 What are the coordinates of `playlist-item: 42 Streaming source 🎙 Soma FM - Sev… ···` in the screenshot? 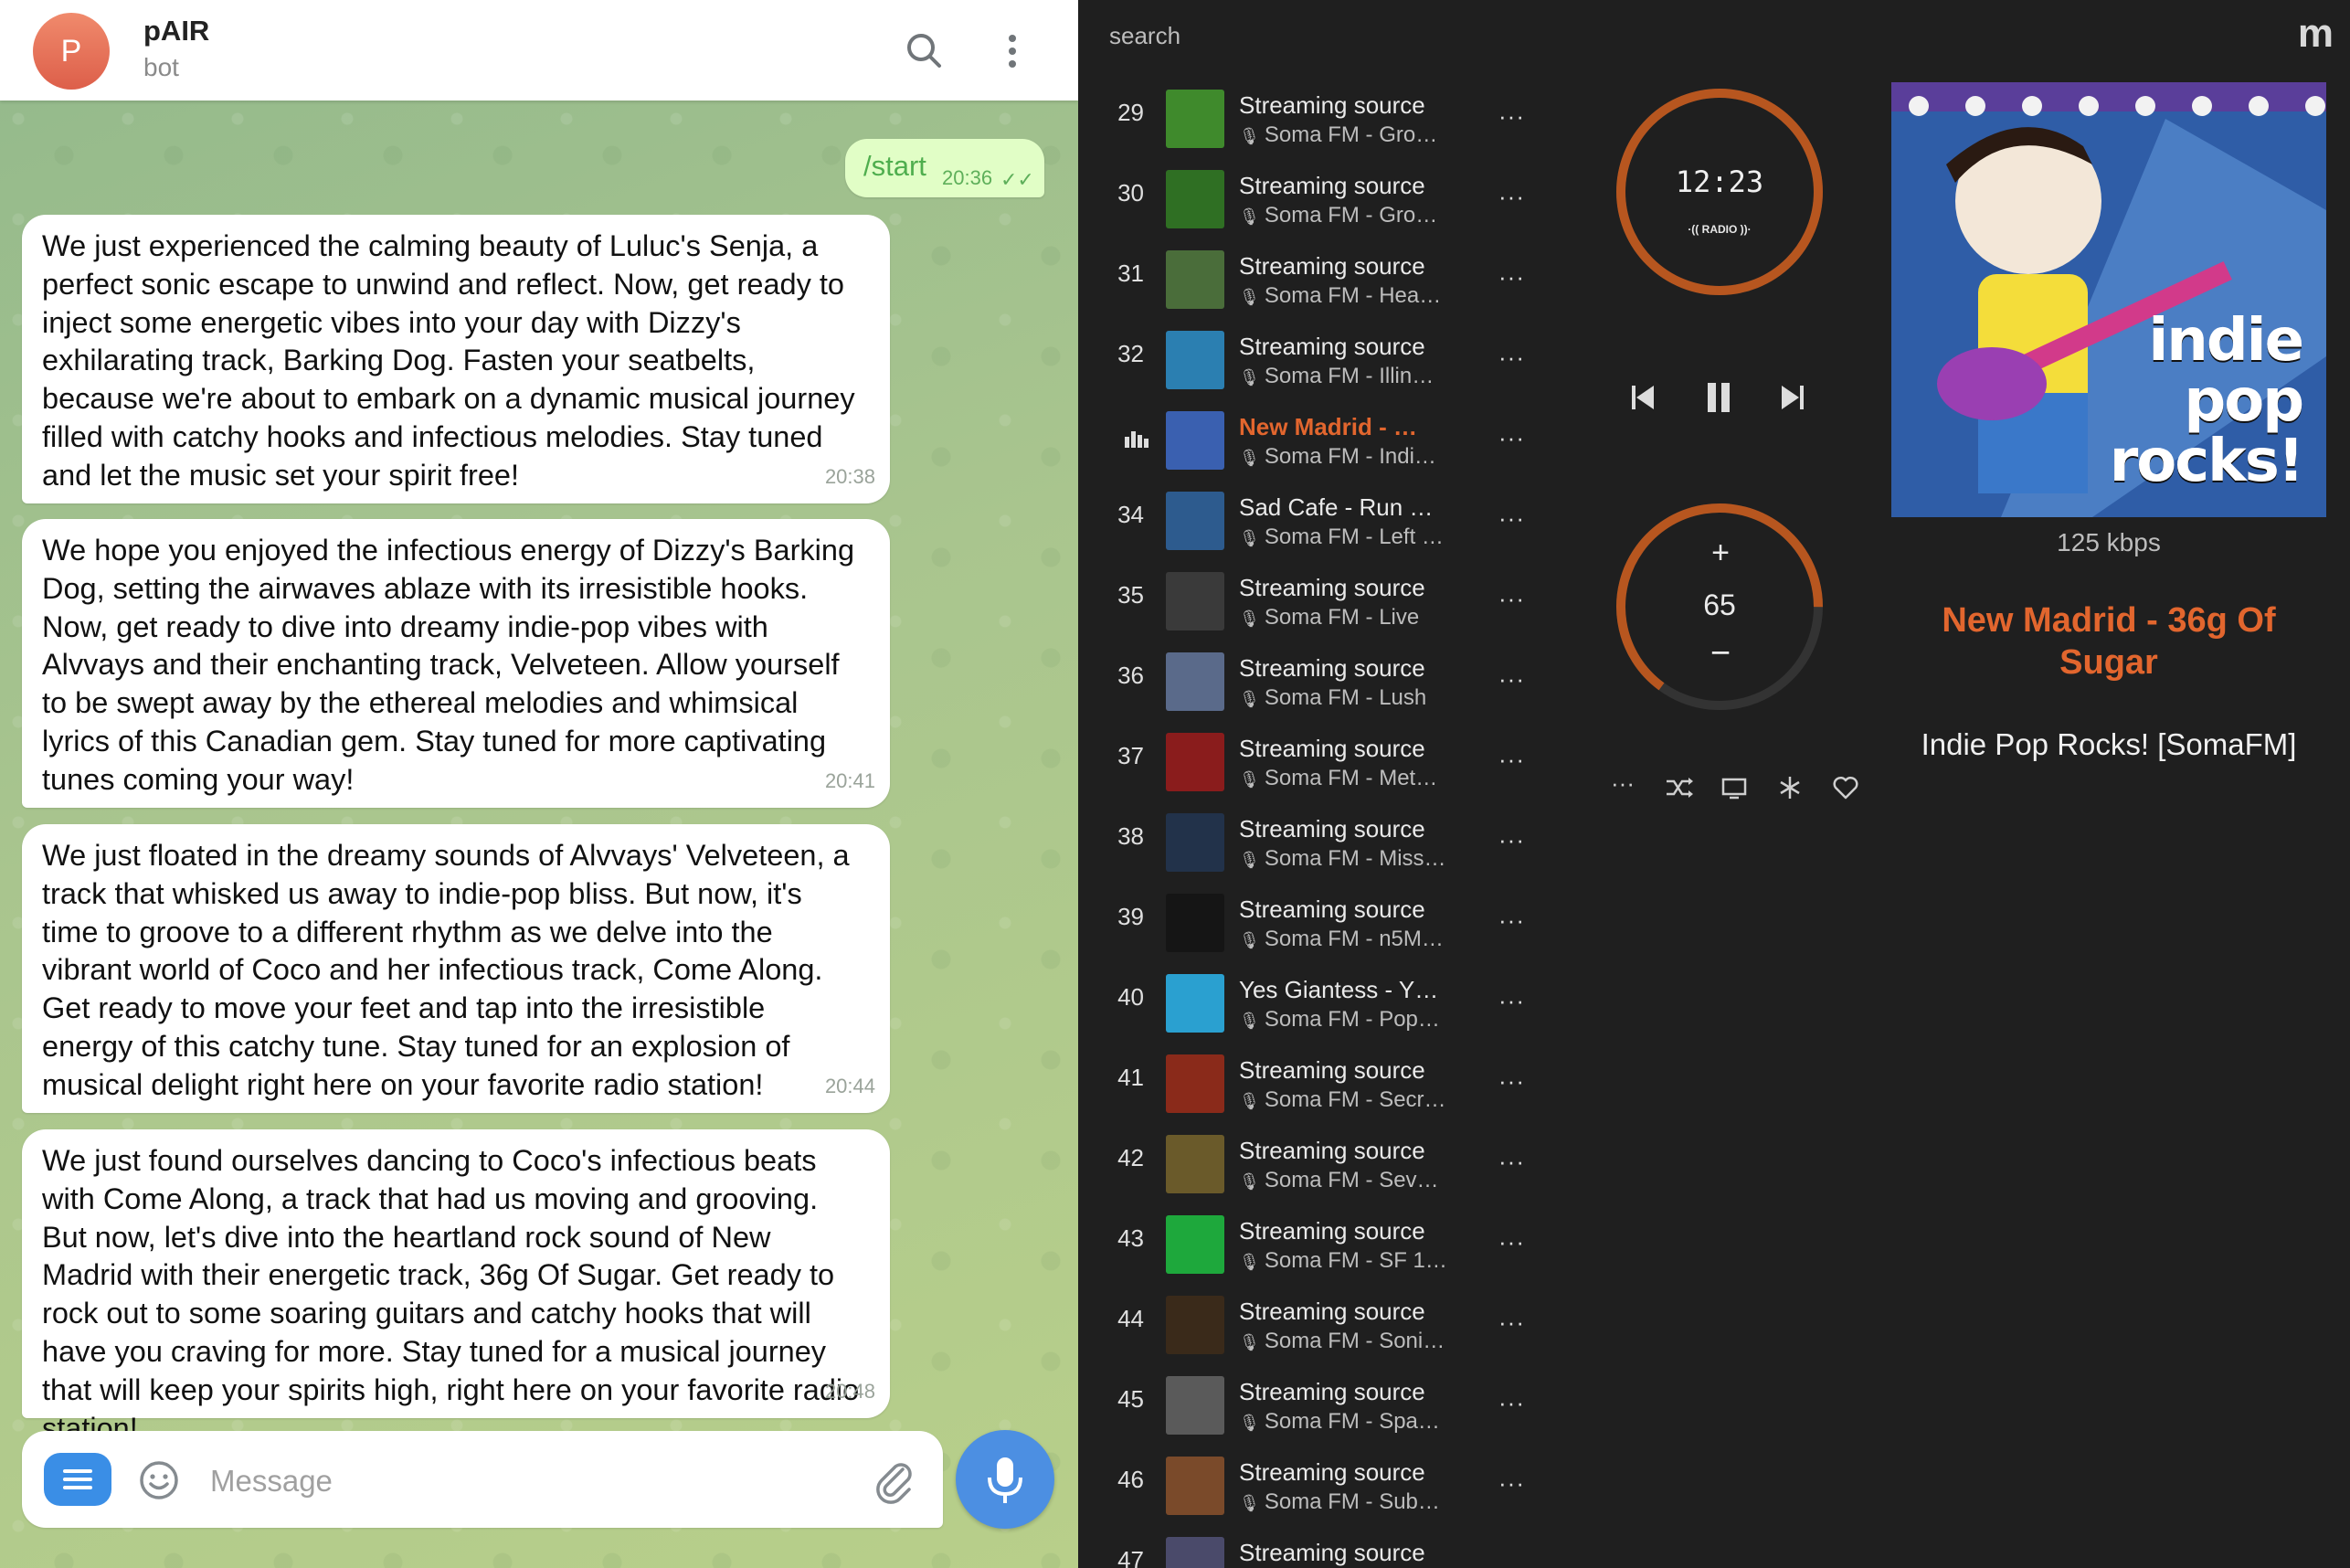 It's located at (1315, 1172).